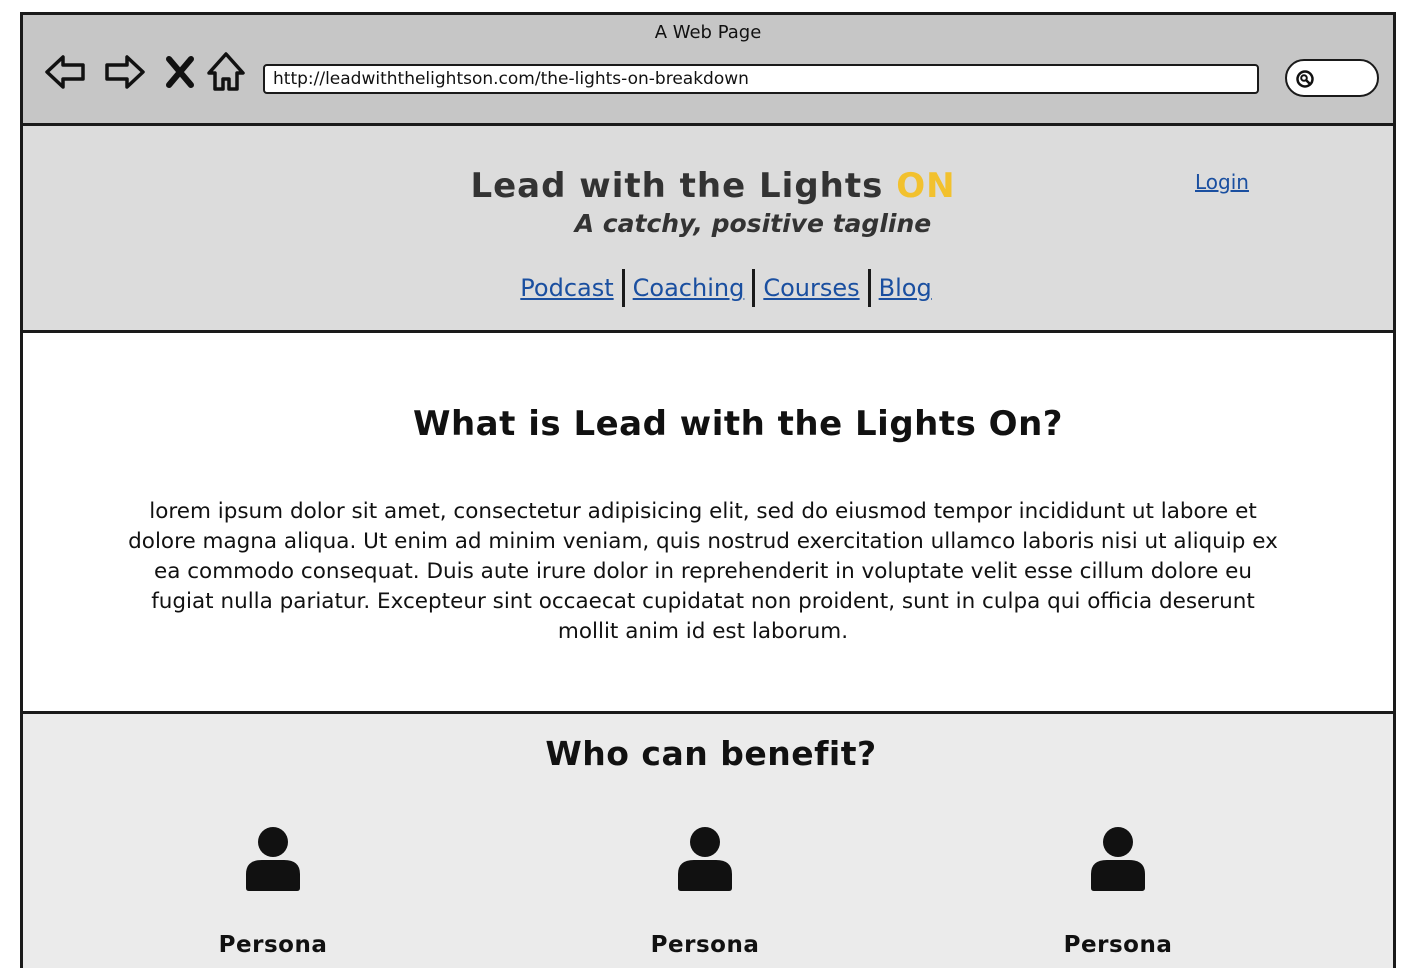 The height and width of the screenshot is (968, 1408). I want to click on site-tagline: A catchy, positive tagline, so click(753, 223).